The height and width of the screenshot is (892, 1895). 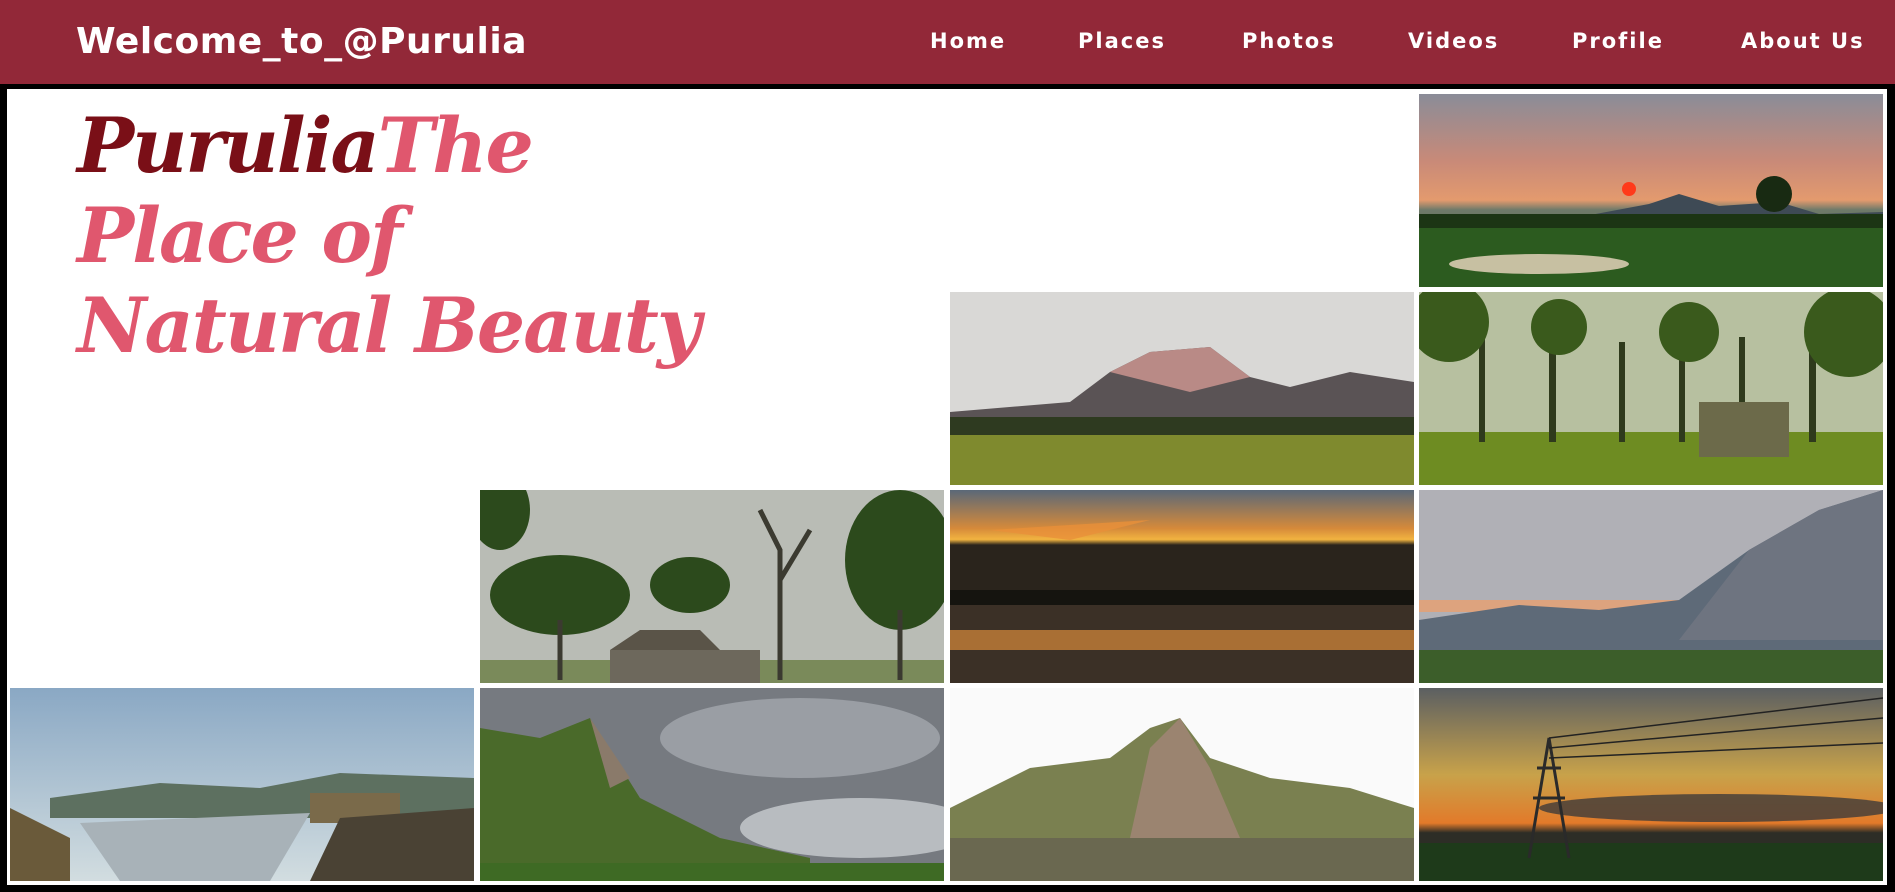 I want to click on gallery-photo-green-hill, so click(x=712, y=784).